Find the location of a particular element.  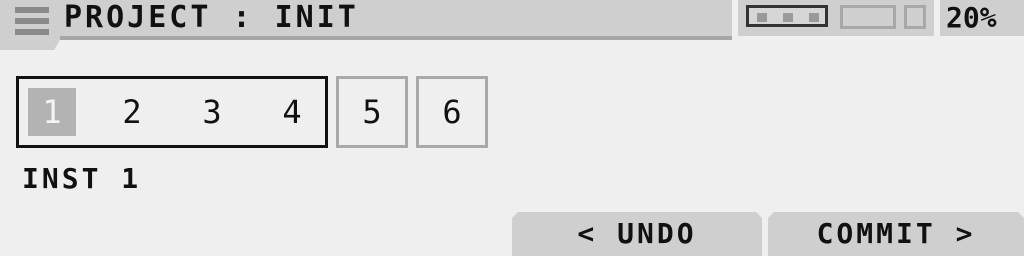

commit-button: COMMIT > is located at coordinates (896, 234).